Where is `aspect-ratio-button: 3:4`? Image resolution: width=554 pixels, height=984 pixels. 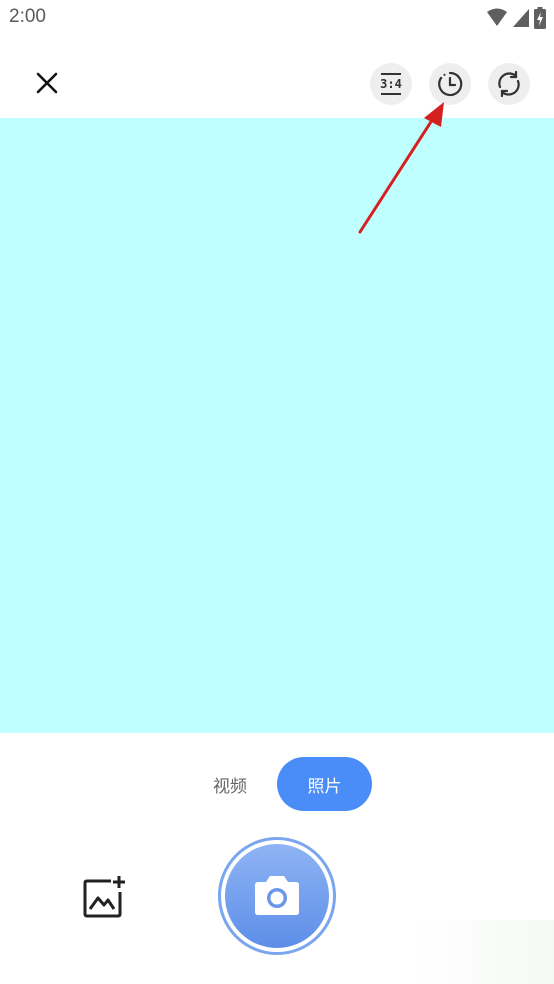
aspect-ratio-button: 3:4 is located at coordinates (391, 84).